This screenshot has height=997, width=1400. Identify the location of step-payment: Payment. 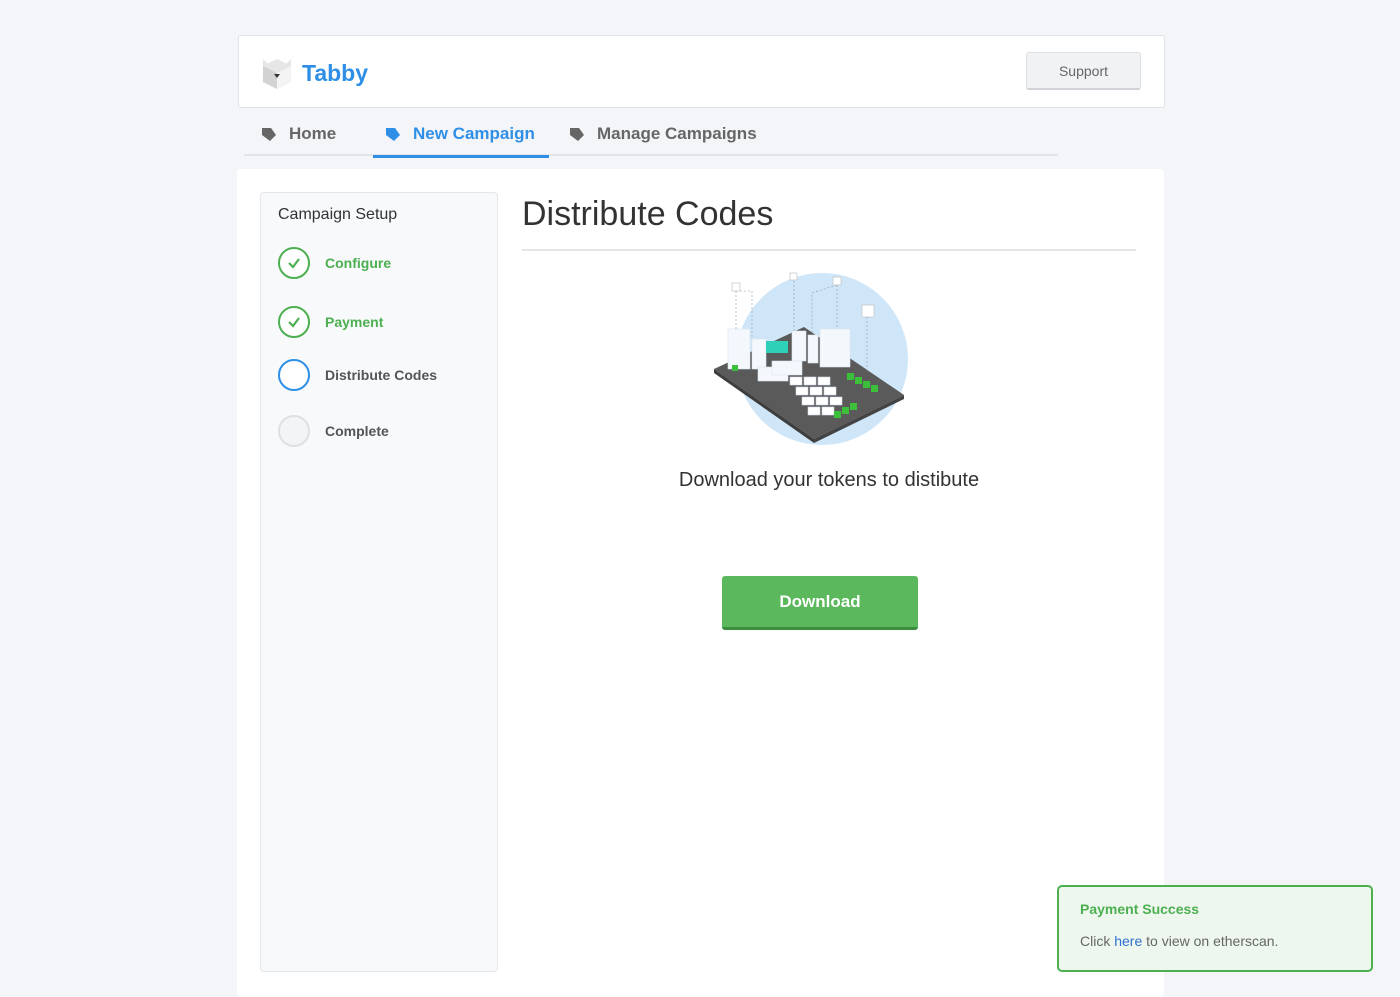
(330, 322).